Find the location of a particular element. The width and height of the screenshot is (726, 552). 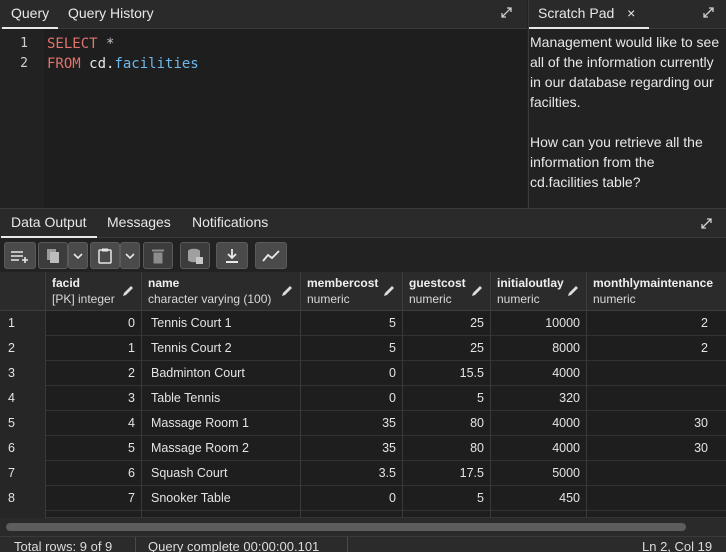

cell-guestcost: 15.5 is located at coordinates (447, 373).